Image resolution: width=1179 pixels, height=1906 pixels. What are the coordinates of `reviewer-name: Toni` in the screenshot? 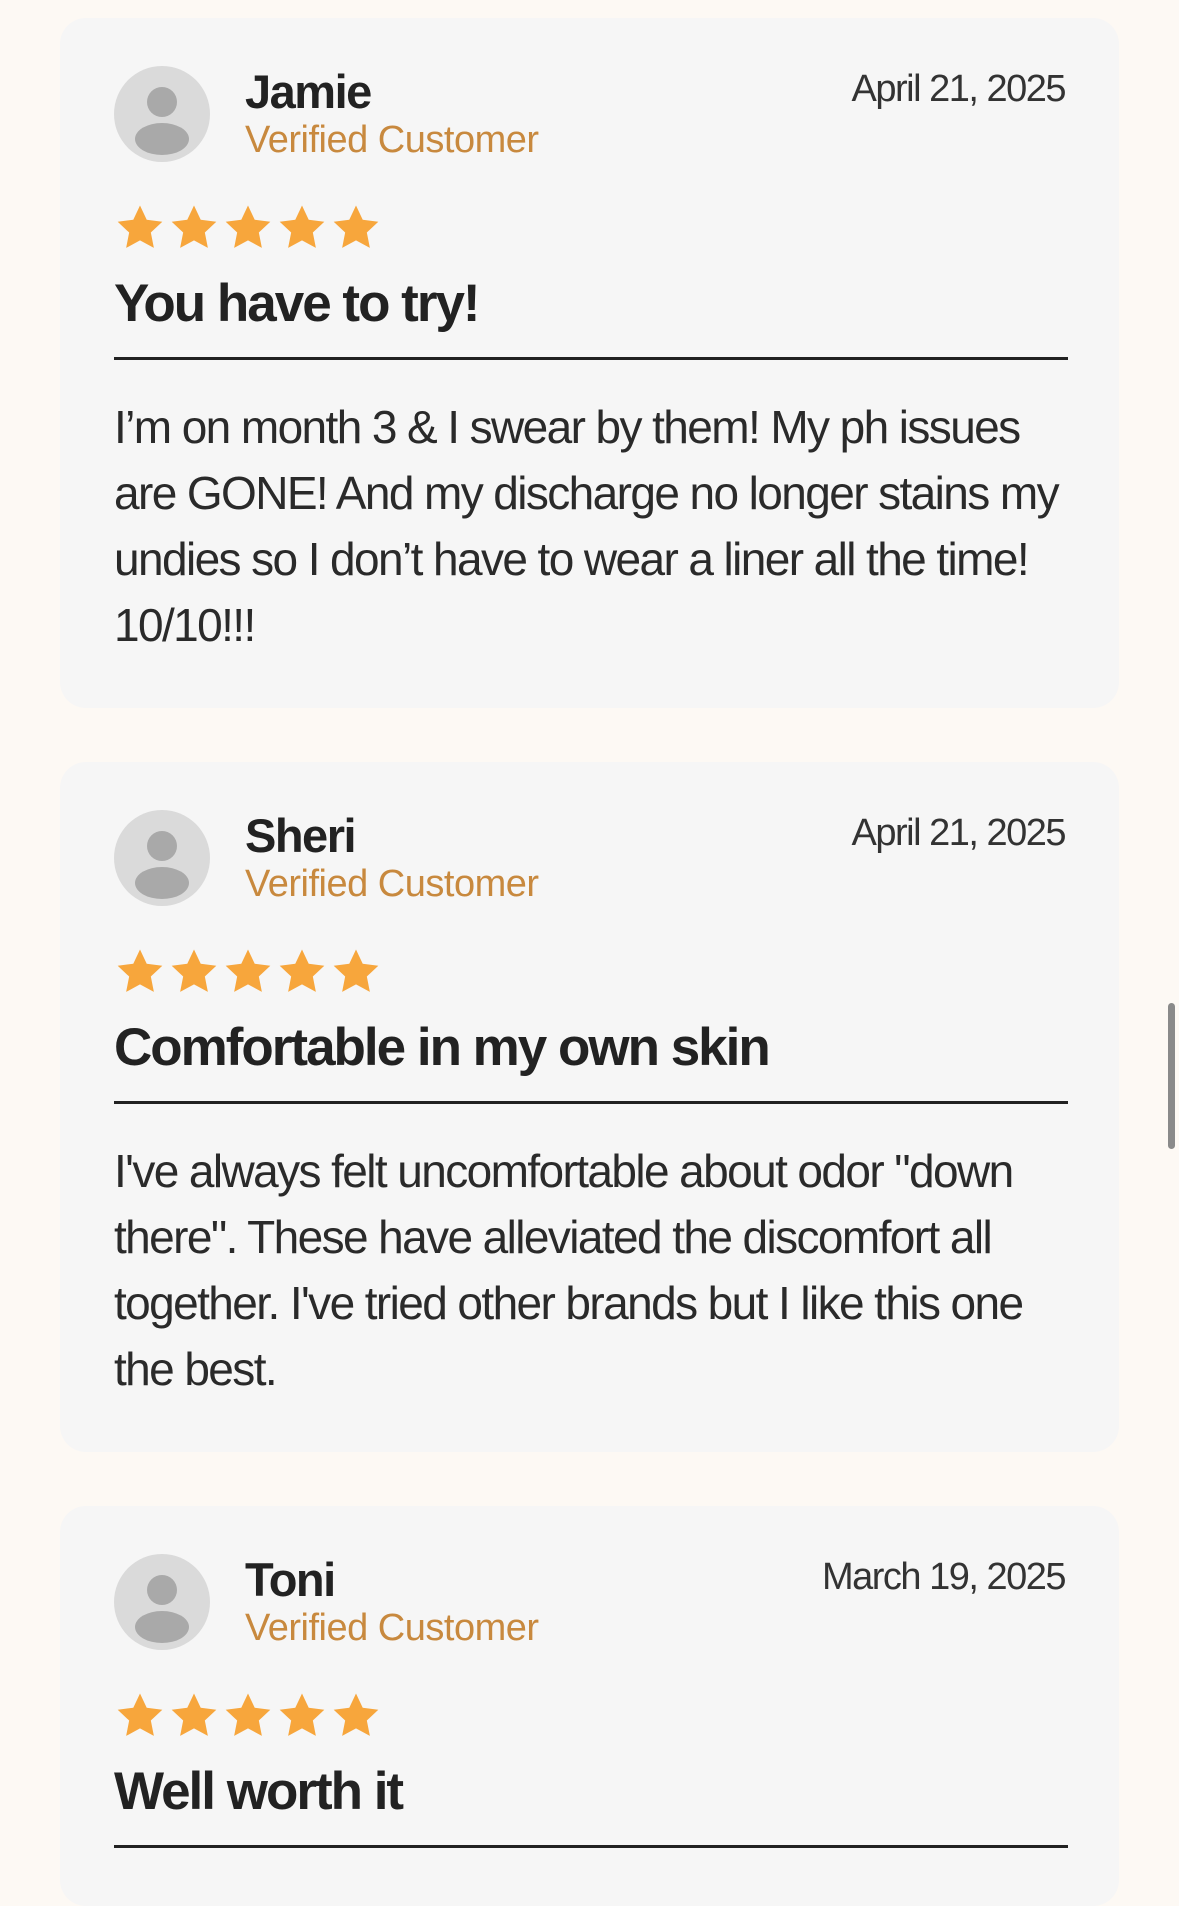 It's located at (290, 1579).